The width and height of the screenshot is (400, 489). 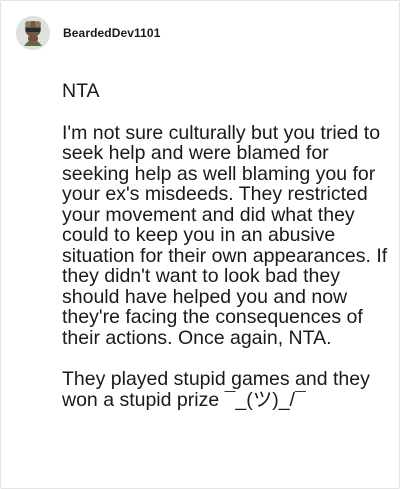 What do you see at coordinates (81, 91) in the screenshot?
I see `comment-paragraph: NTA` at bounding box center [81, 91].